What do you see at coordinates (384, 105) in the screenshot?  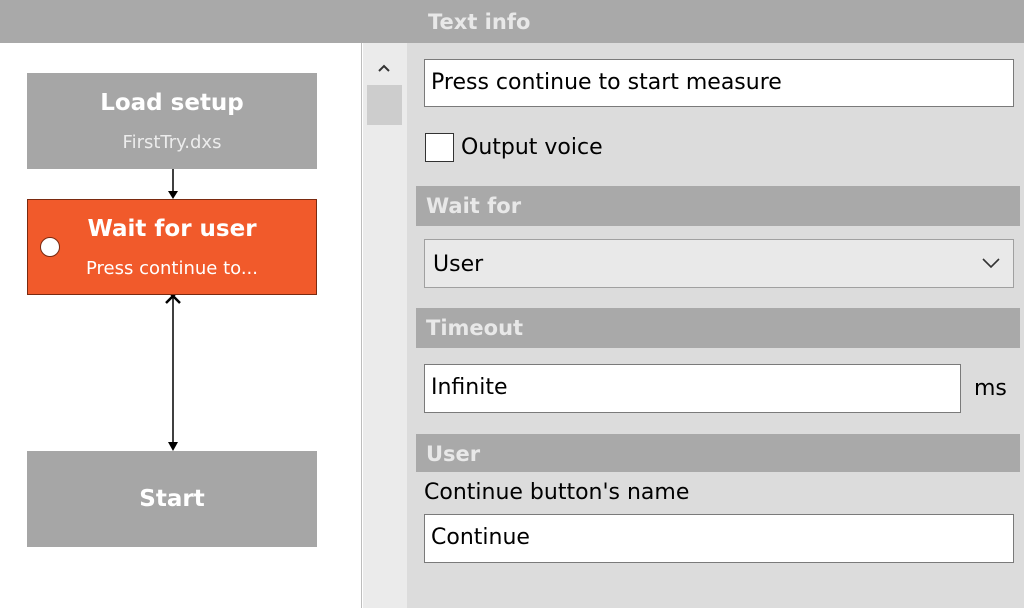 I see `scrollbar-thumb` at bounding box center [384, 105].